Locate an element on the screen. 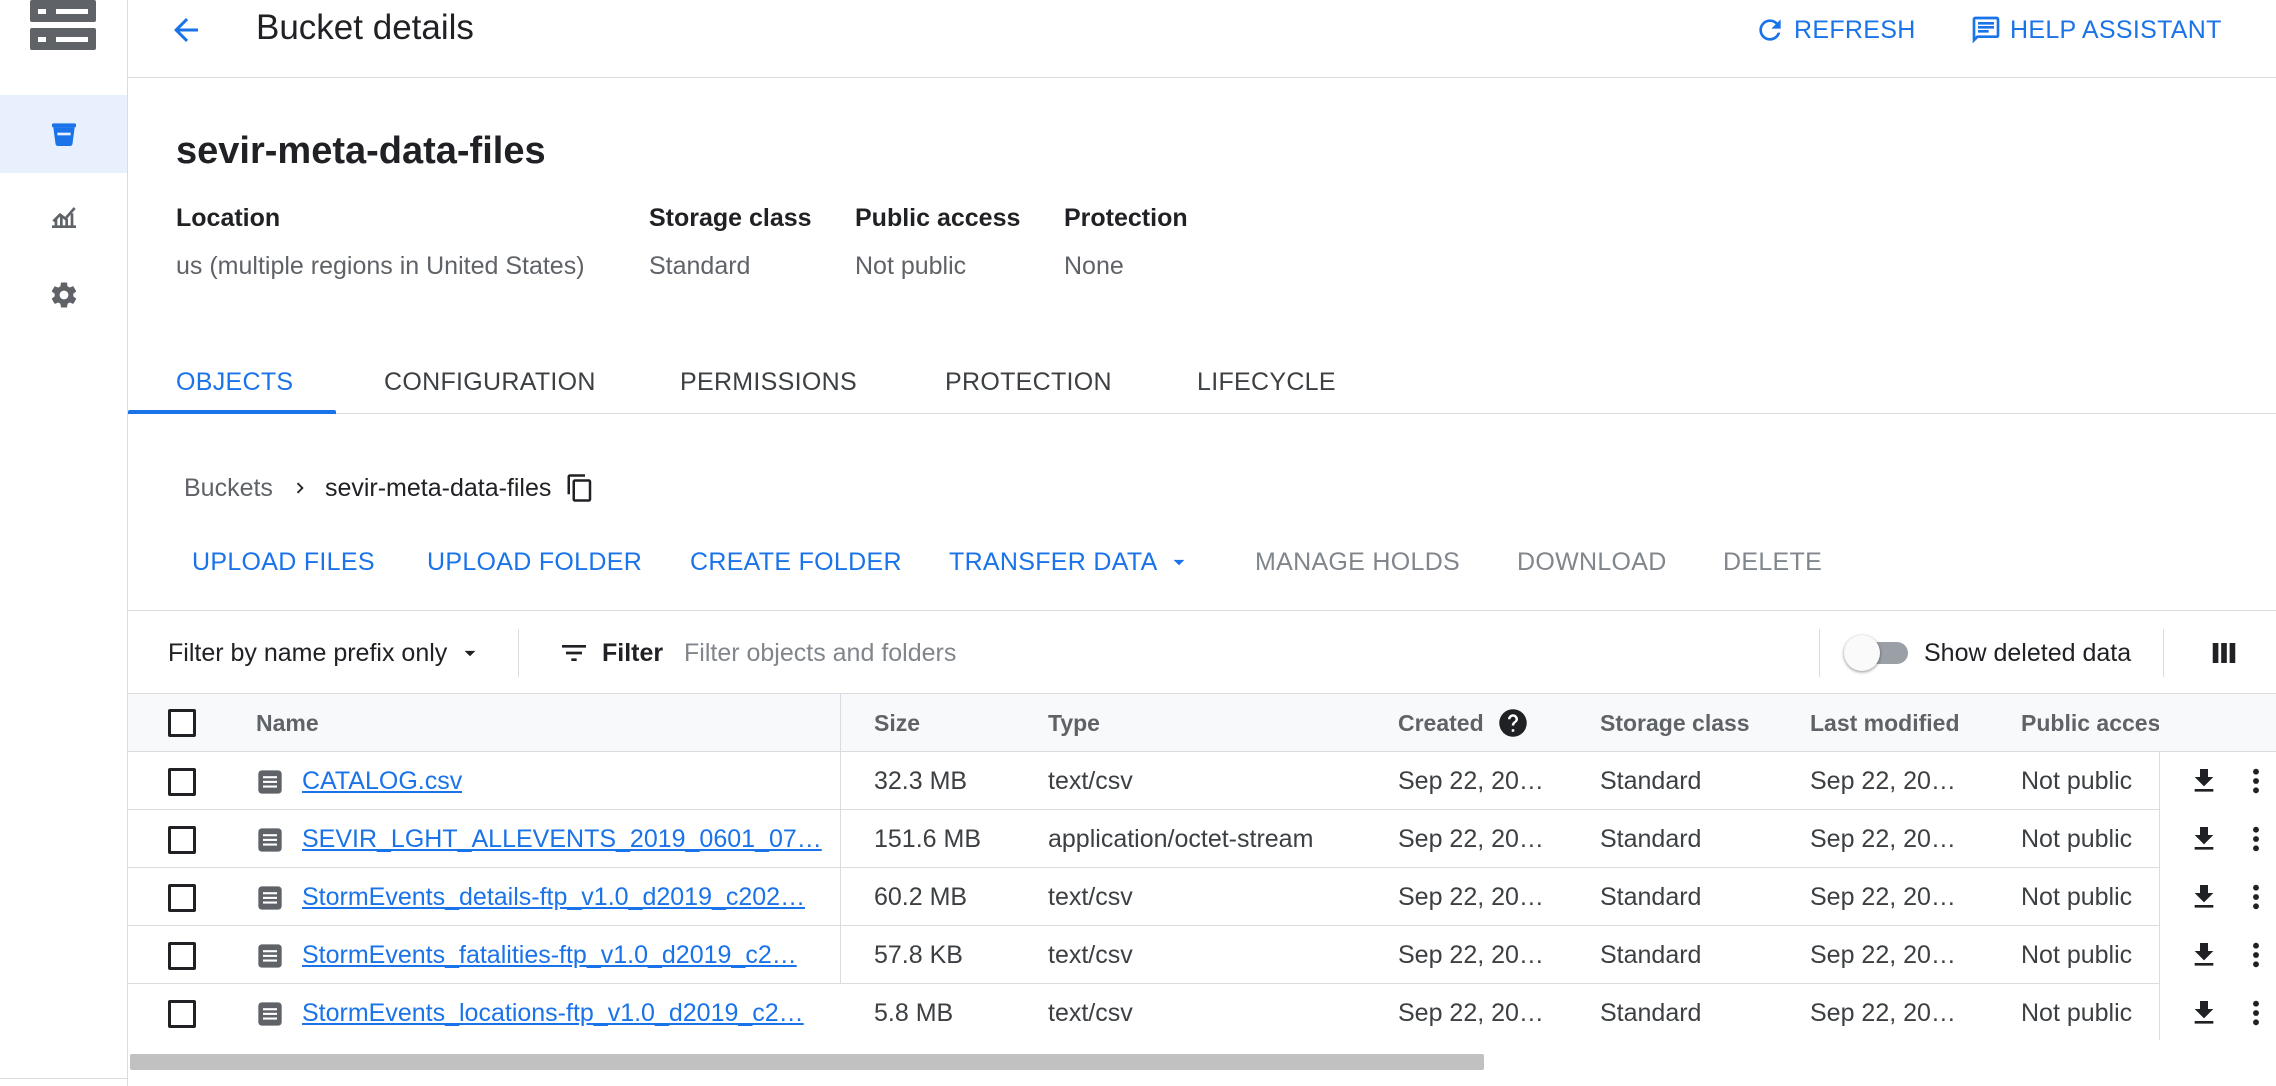 Image resolution: width=2276 pixels, height=1086 pixels. nav-item-buckets is located at coordinates (63, 134).